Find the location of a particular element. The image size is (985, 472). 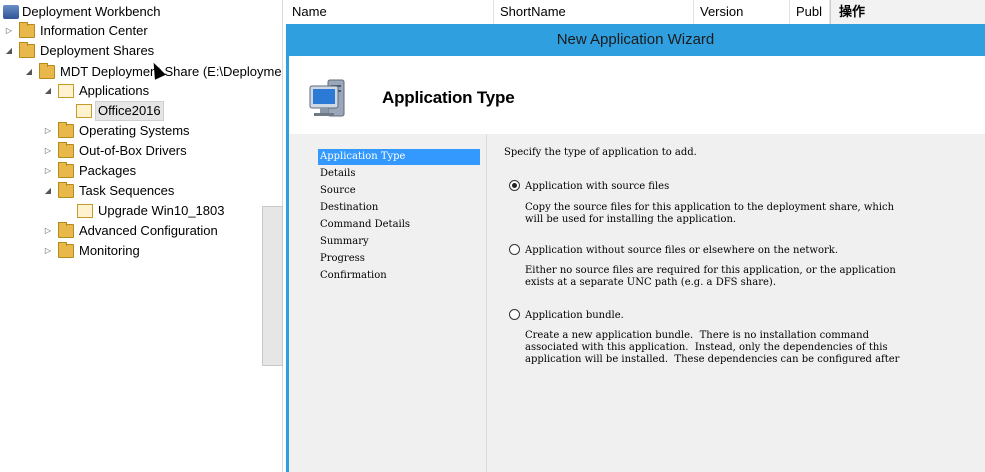

step-command-details: Command Details is located at coordinates (365, 224).